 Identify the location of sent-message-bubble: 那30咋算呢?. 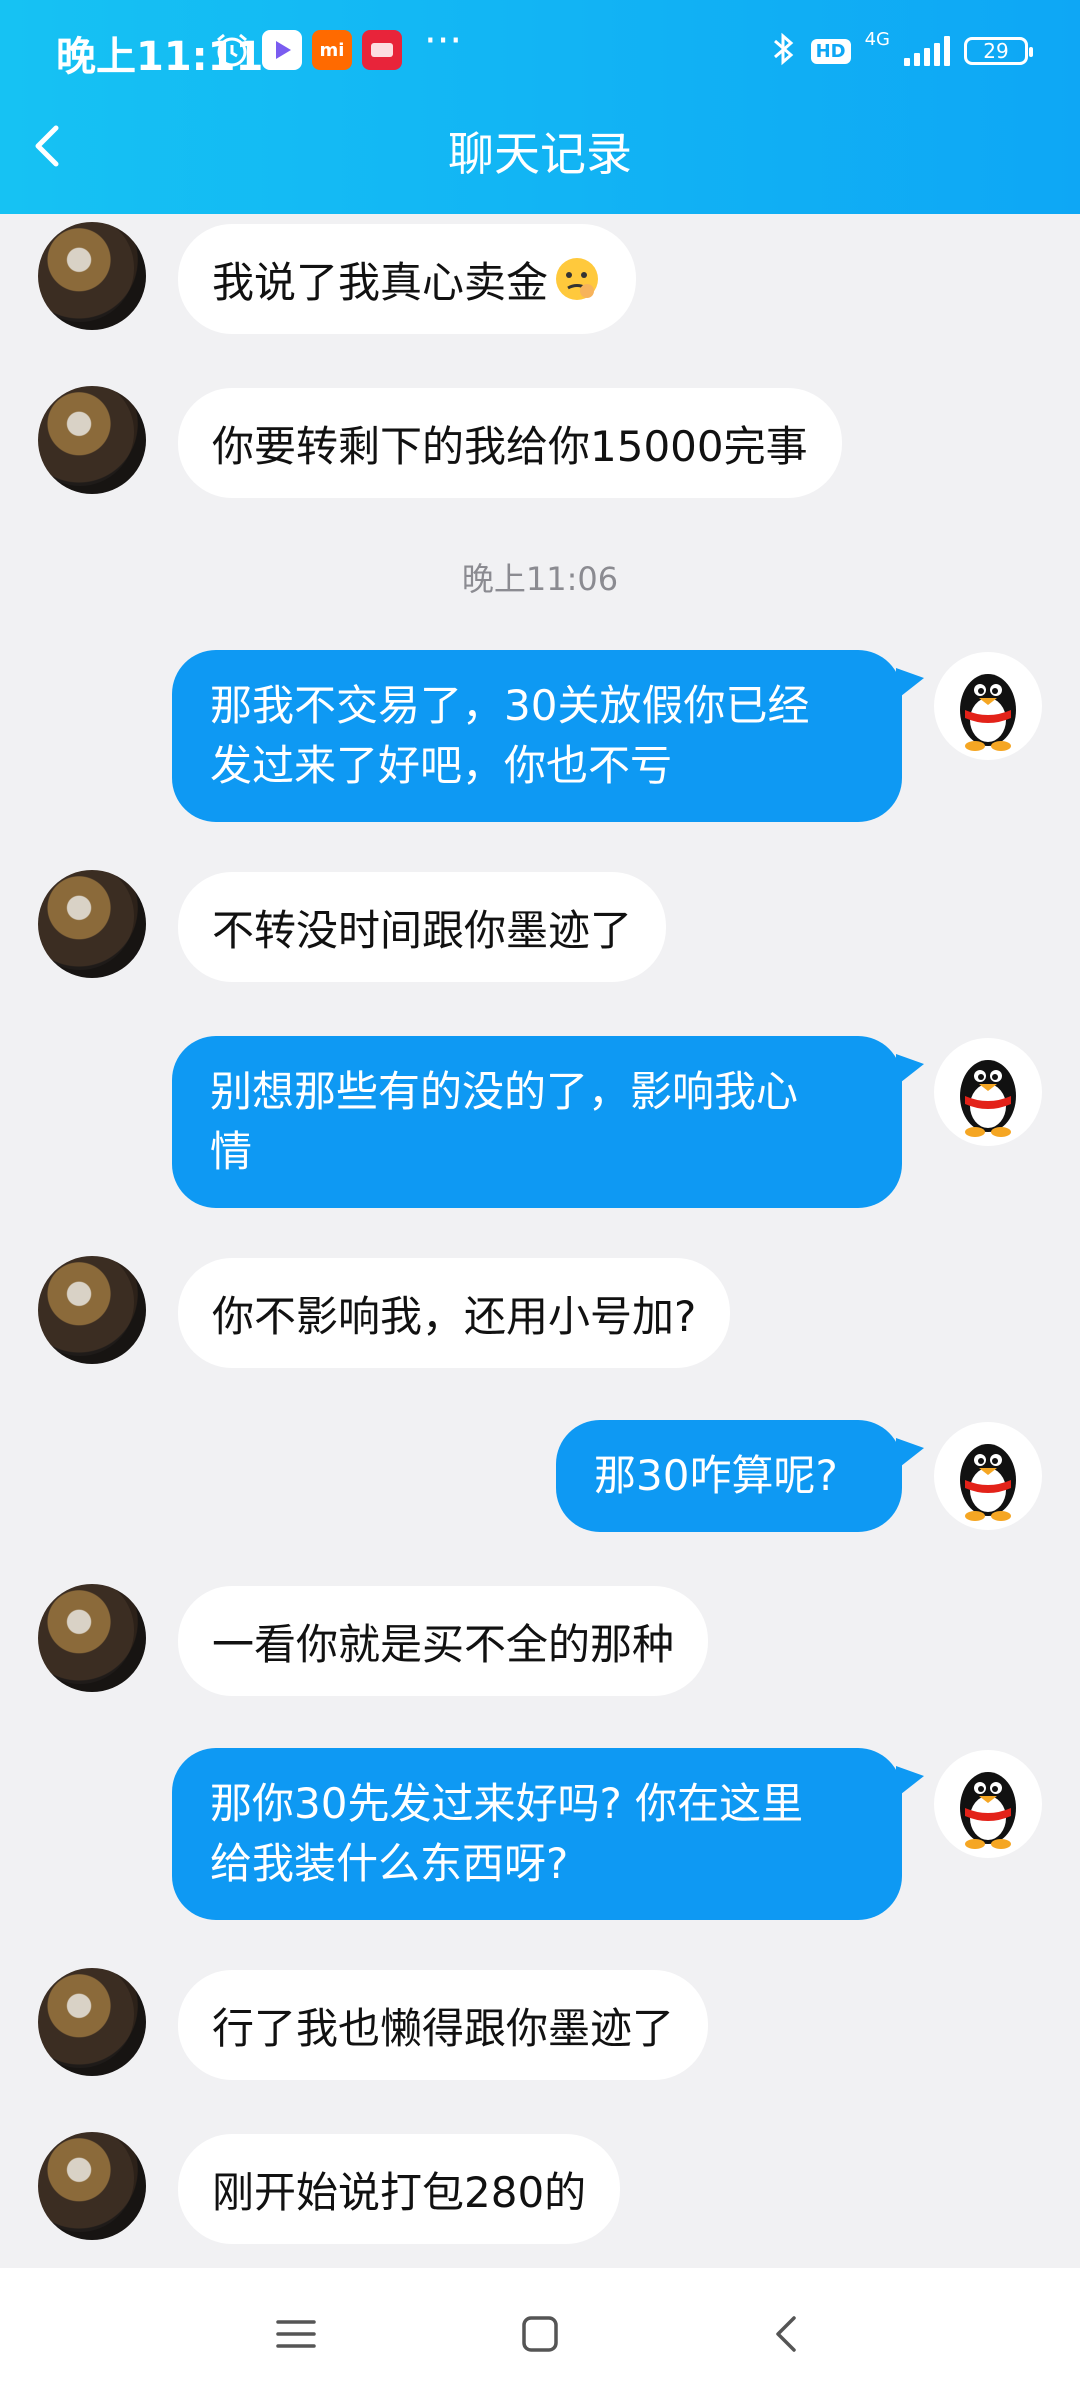
(740, 1476).